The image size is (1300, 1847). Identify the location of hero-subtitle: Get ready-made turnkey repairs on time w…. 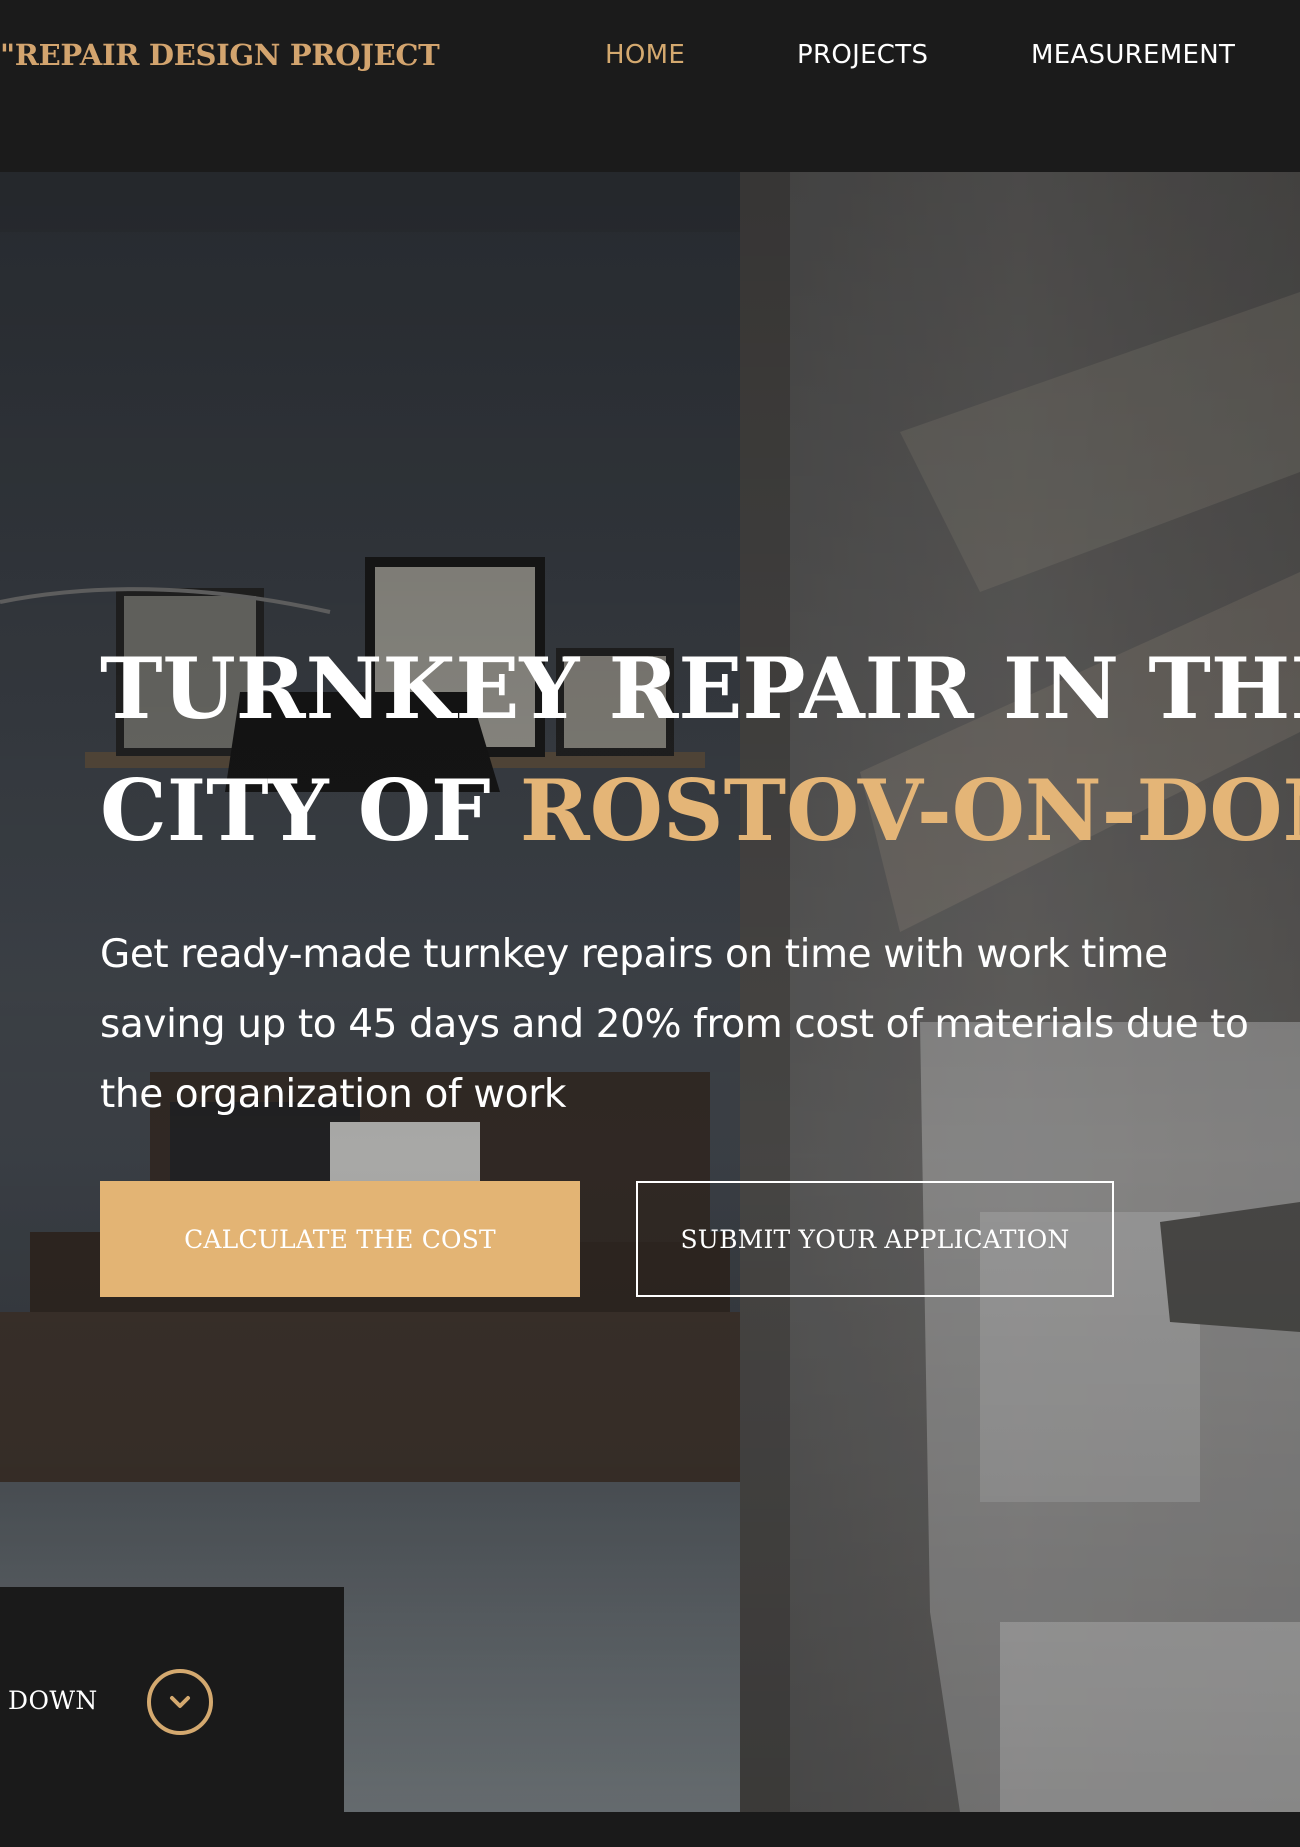
(700, 1025).